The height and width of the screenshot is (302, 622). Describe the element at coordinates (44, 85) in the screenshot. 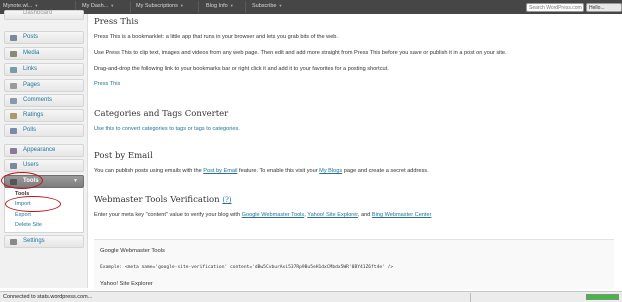

I see `sidebar-item-pages: Pages` at that location.